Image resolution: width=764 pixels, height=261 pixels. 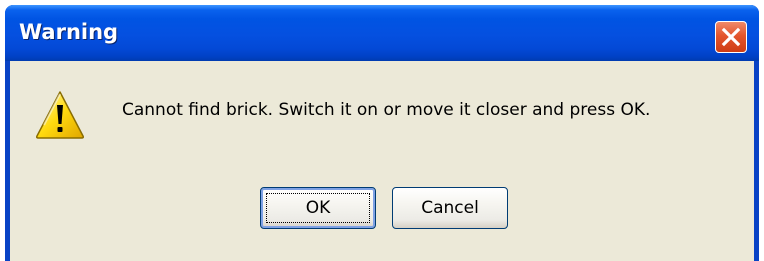 I want to click on close-icon, so click(x=731, y=37).